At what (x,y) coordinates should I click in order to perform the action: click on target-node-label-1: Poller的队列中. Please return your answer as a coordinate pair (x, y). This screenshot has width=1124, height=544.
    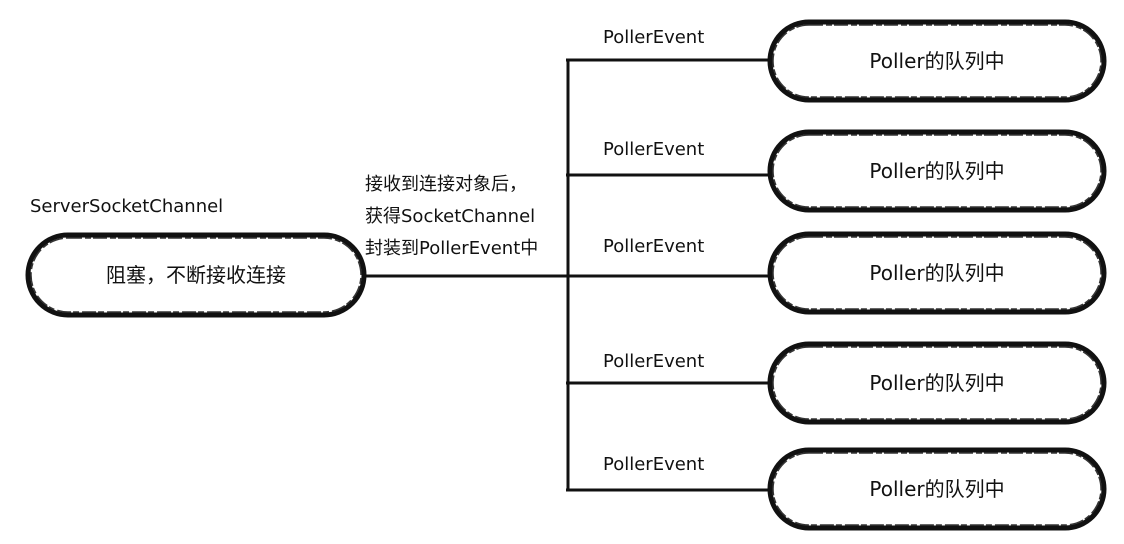
    Looking at the image, I should click on (937, 61).